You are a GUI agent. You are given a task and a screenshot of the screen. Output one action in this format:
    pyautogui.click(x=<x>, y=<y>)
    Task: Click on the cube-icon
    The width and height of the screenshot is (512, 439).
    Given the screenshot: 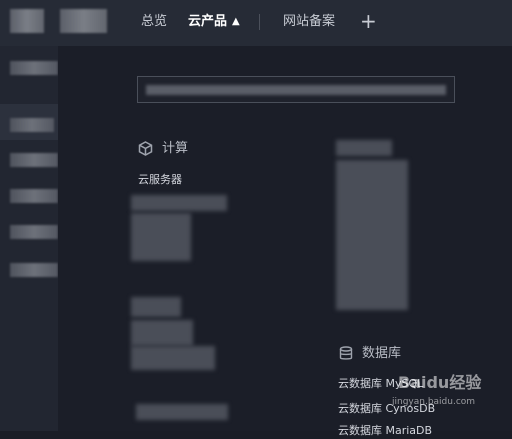 What is the action you would take?
    pyautogui.click(x=145, y=148)
    